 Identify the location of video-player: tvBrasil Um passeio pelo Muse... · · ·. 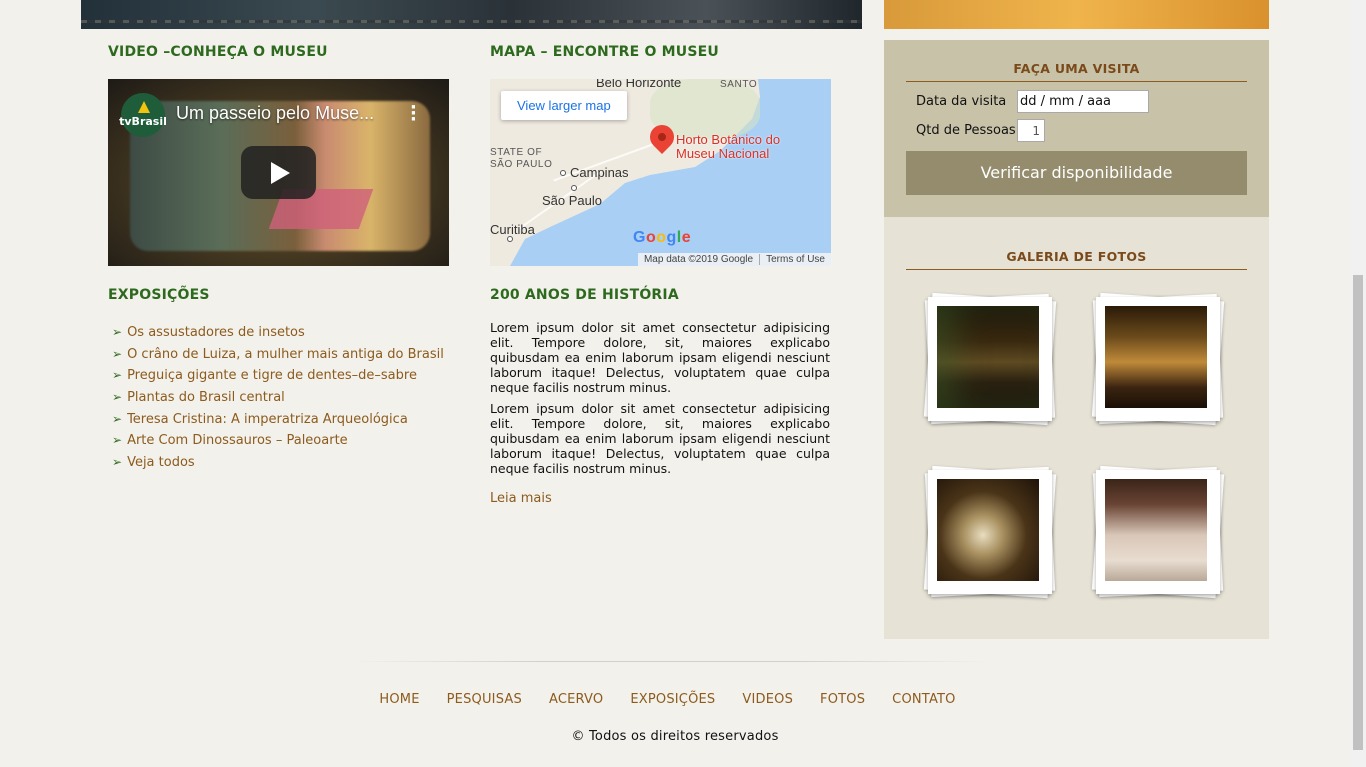
(278, 172).